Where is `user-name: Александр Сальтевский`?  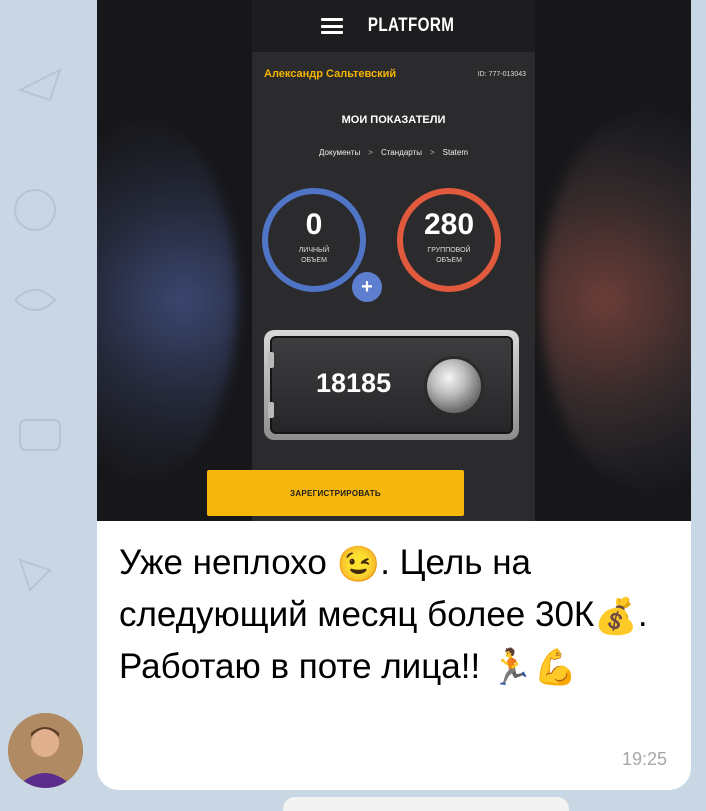 user-name: Александр Сальтевский is located at coordinates (330, 74).